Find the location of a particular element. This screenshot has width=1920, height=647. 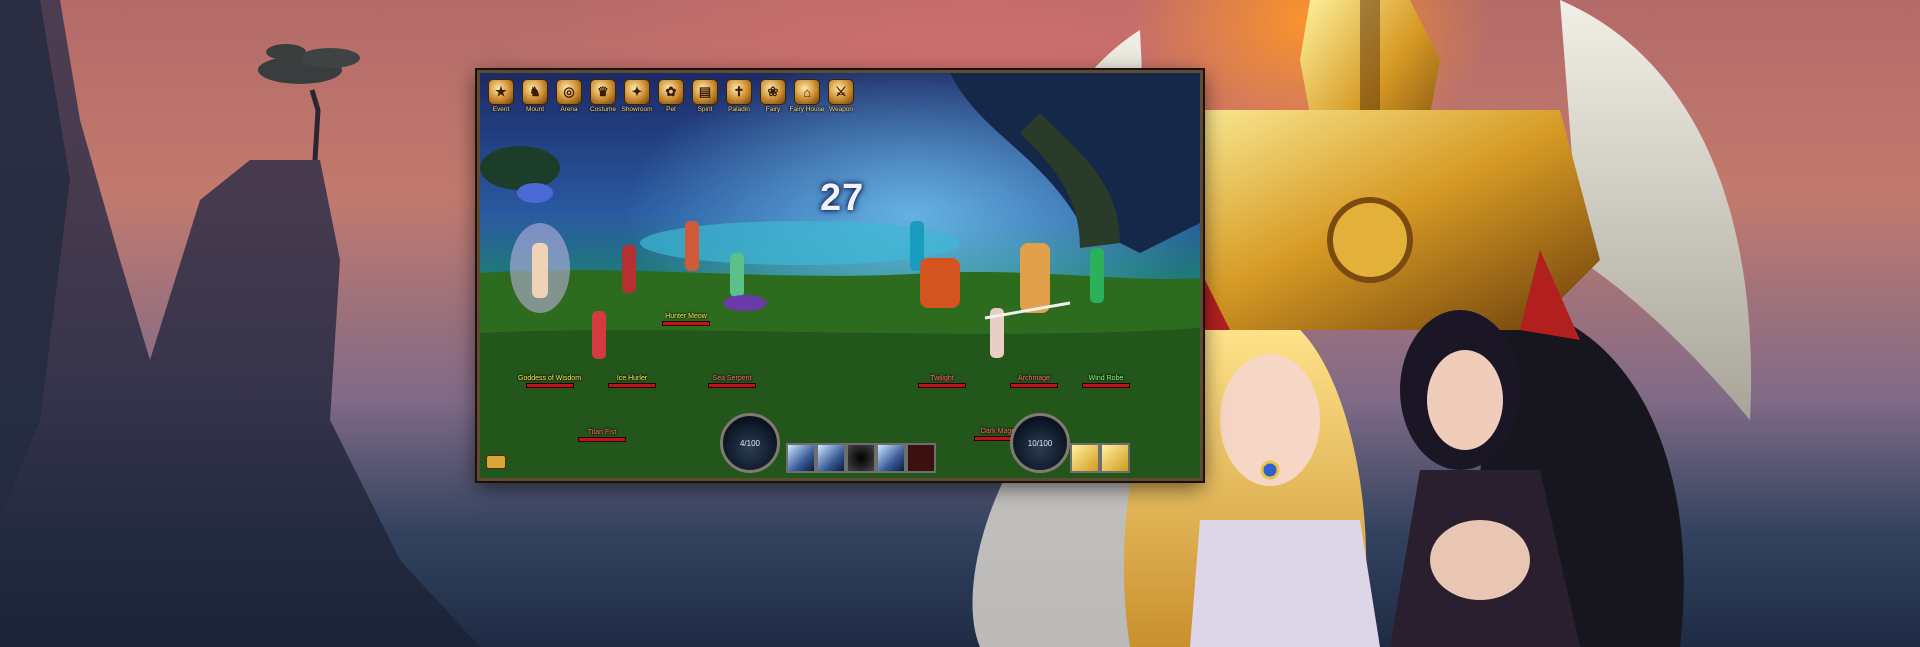

menu-fairy-house-button: ⌂ Fairy House is located at coordinates (807, 96).